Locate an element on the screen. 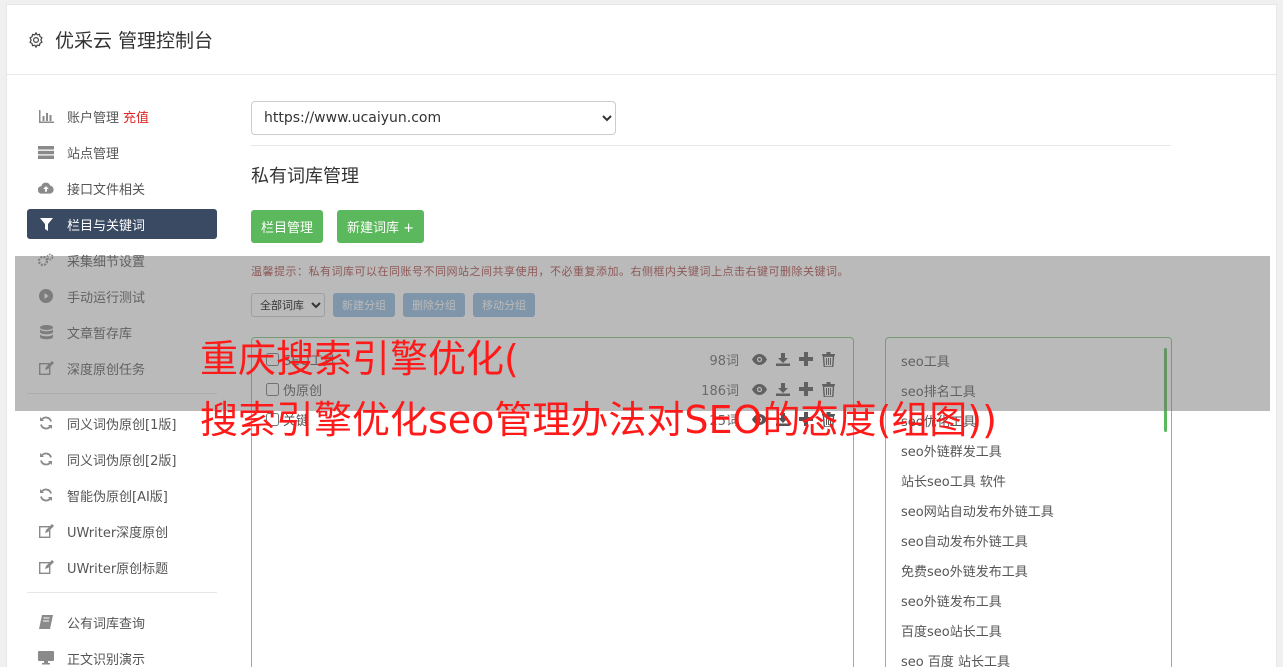  gear-icon is located at coordinates (36, 39).